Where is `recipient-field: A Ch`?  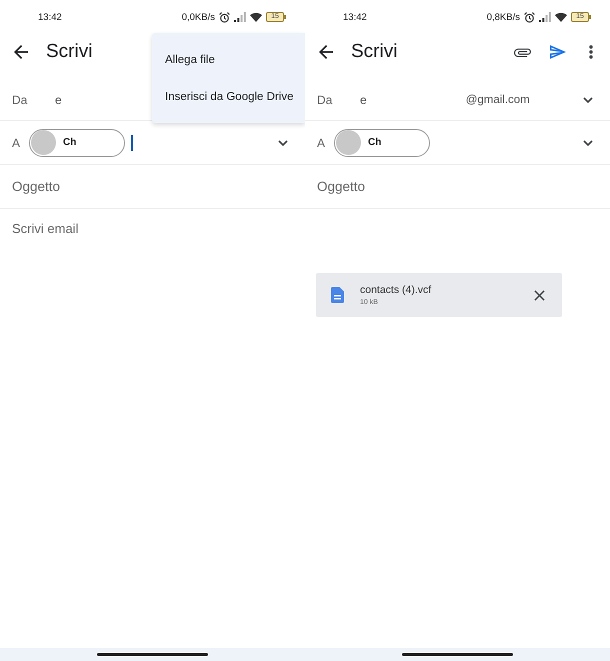
recipient-field: A Ch is located at coordinates (457, 143).